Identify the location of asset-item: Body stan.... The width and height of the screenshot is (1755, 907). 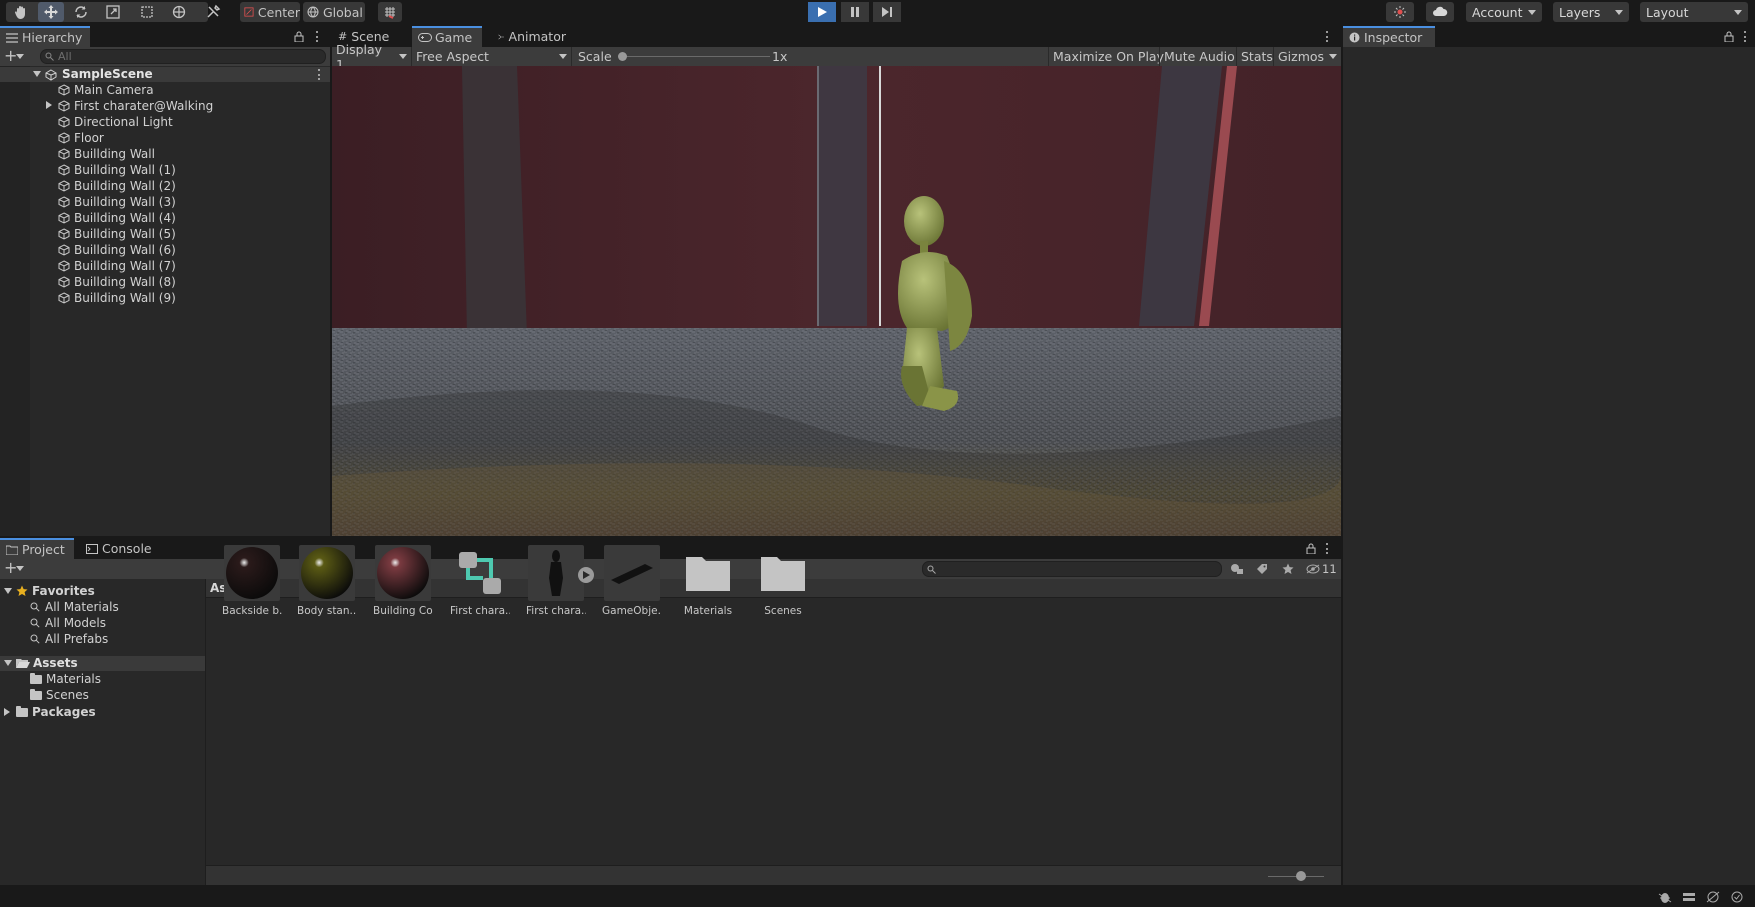
(327, 581).